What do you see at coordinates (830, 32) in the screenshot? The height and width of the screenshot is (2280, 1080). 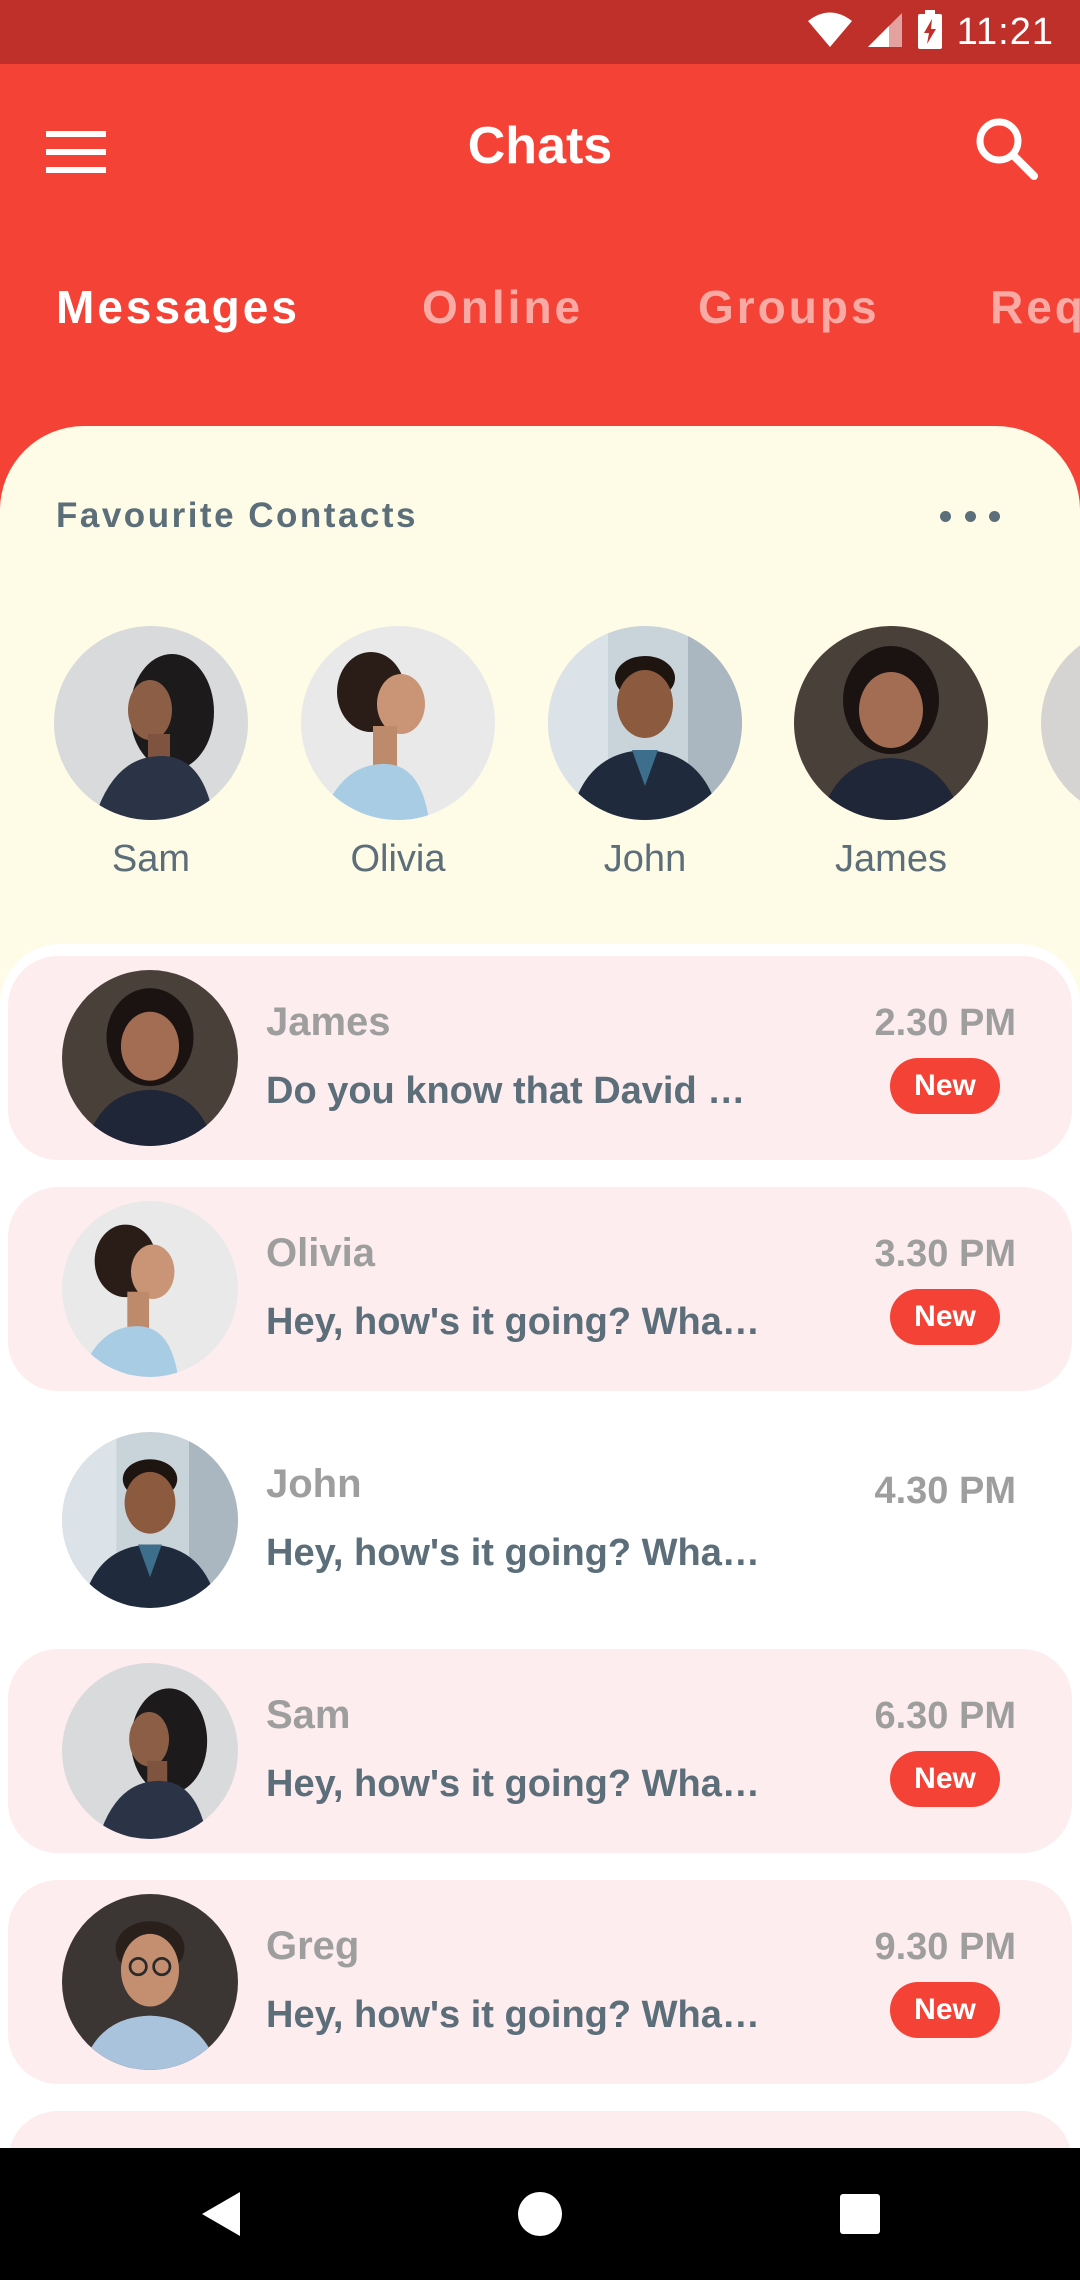 I see `wifi-icon` at bounding box center [830, 32].